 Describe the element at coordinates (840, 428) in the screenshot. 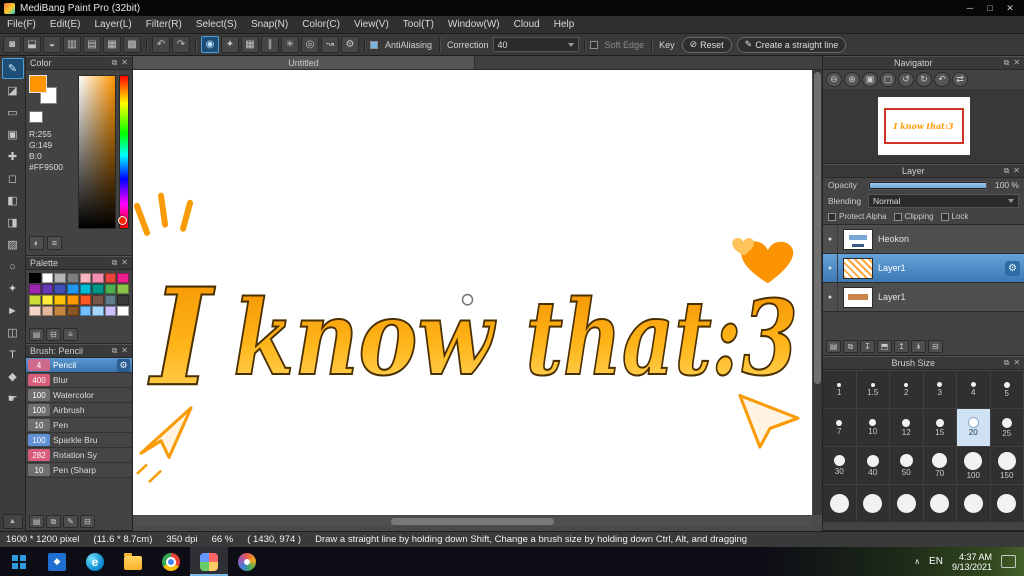

I see `brush-size-cell: 7` at that location.